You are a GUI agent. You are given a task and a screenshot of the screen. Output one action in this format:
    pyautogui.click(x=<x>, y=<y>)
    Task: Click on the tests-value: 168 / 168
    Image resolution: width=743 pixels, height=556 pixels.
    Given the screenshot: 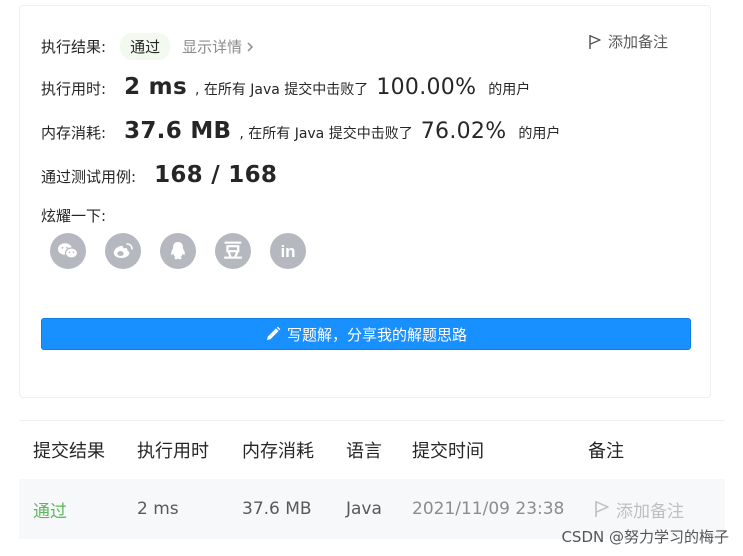 What is the action you would take?
    pyautogui.click(x=216, y=175)
    